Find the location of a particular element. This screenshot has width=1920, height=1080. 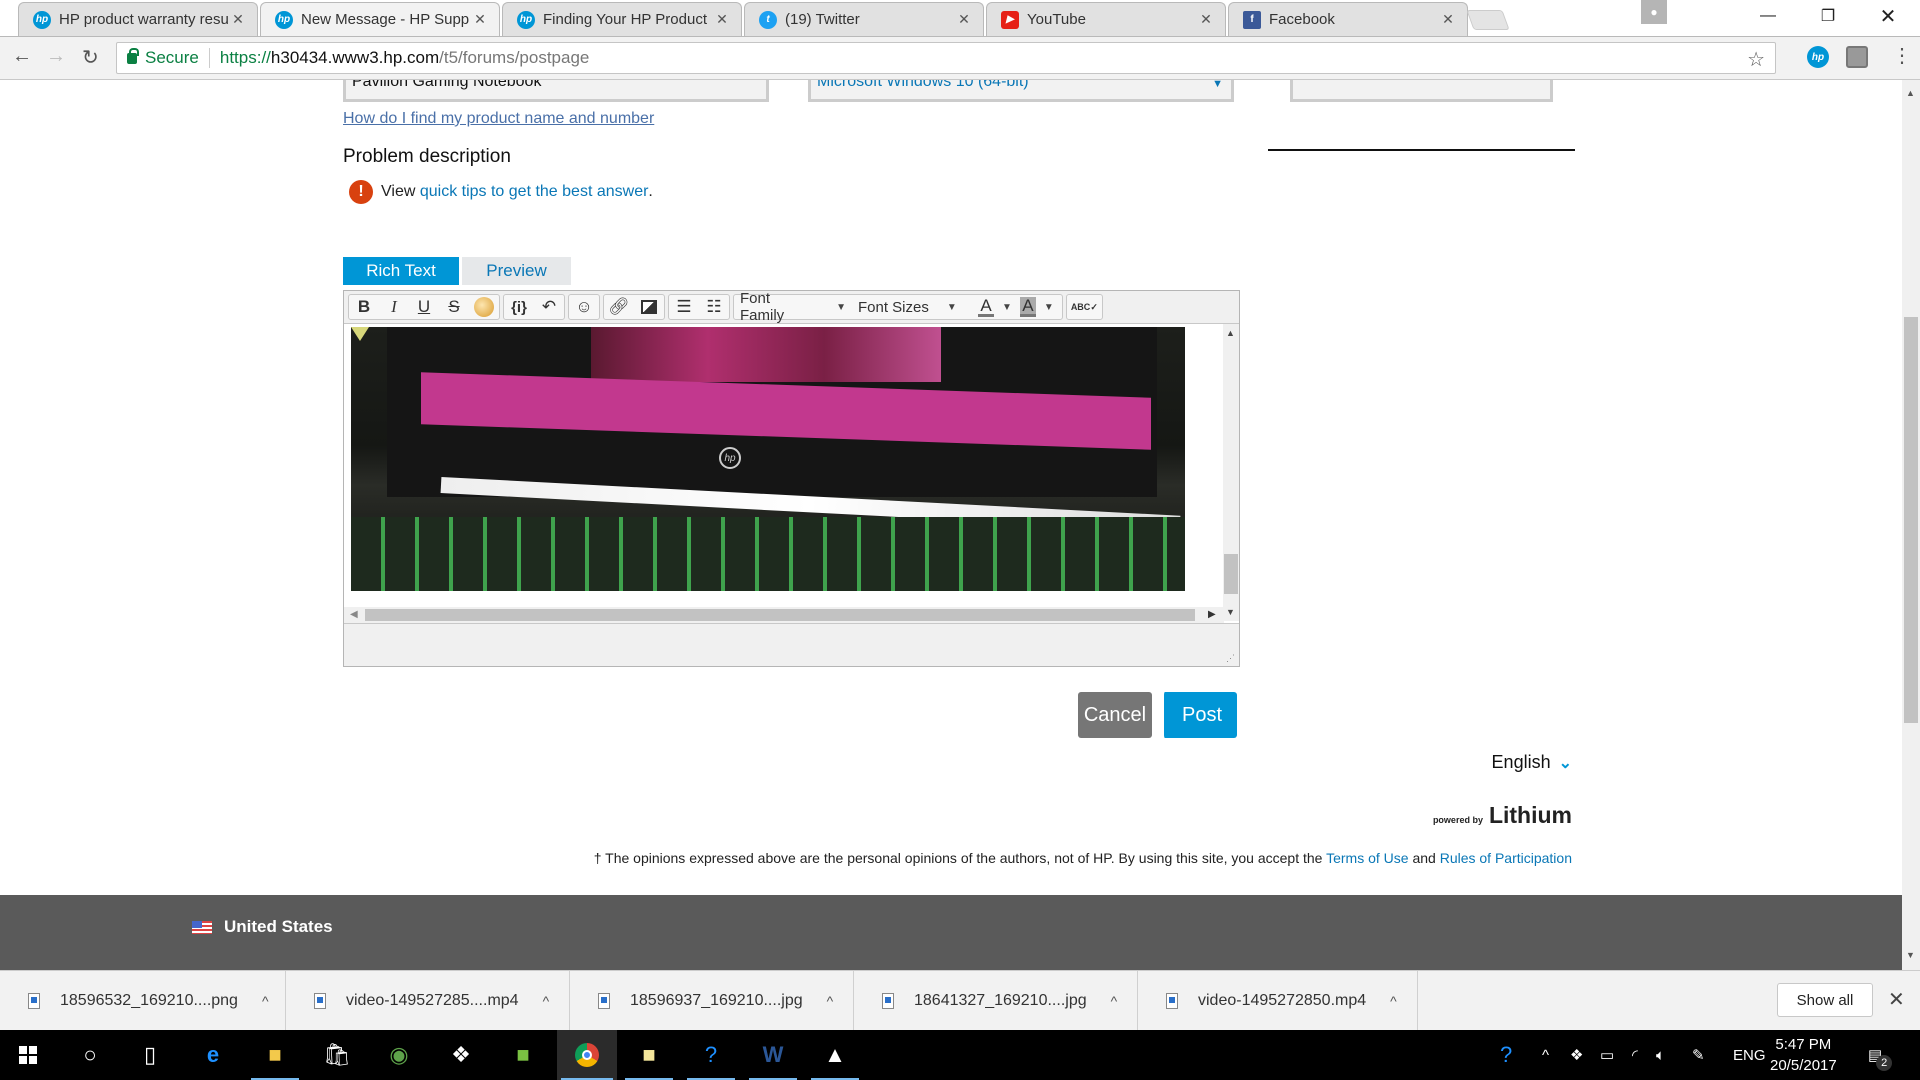

page-scrollbar: ▲ ▼ is located at coordinates (1911, 525).